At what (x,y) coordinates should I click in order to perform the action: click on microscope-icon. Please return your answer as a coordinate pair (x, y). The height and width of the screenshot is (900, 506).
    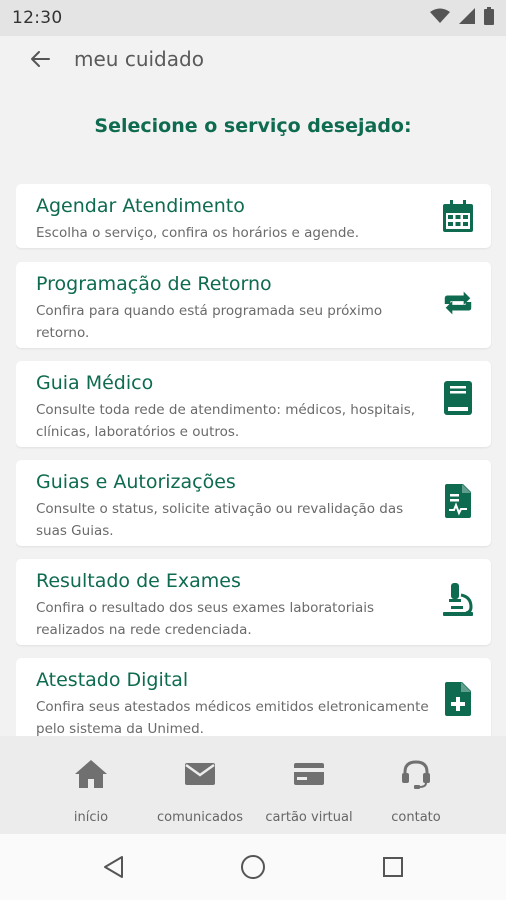
    Looking at the image, I should click on (458, 600).